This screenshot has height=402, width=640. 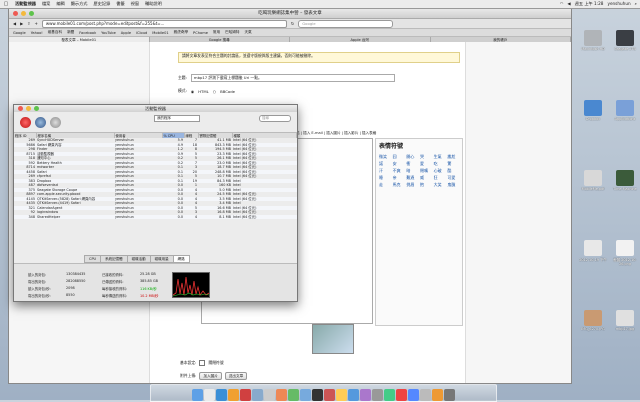 What do you see at coordinates (412, 164) in the screenshot?
I see `emoticon-item: 衝` at bounding box center [412, 164].